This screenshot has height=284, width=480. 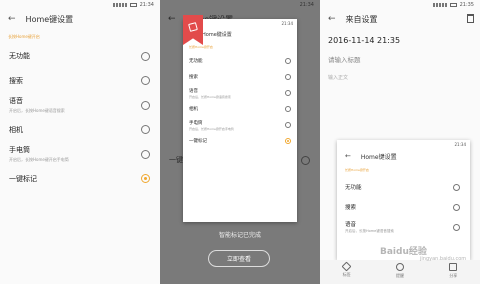 I want to click on option-voice: 语音 开启后，长按Home键语音搜索, so click(x=80, y=105).